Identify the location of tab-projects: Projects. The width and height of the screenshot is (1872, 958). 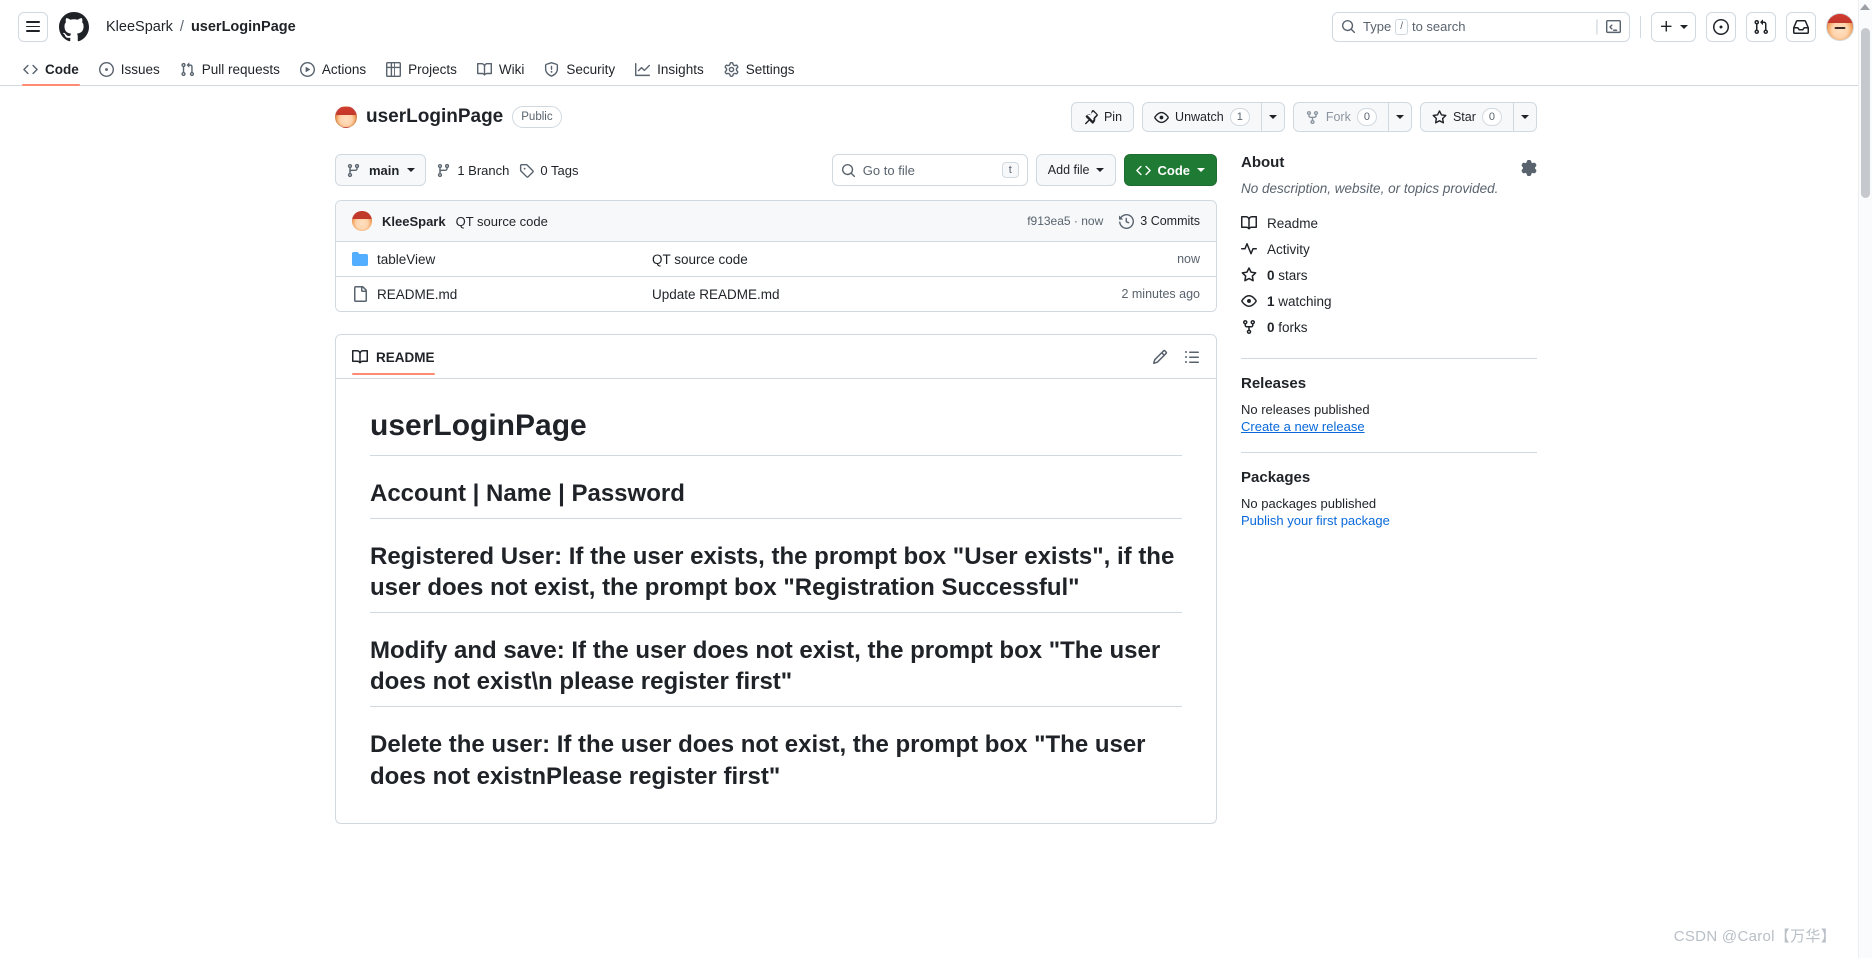
(421, 71).